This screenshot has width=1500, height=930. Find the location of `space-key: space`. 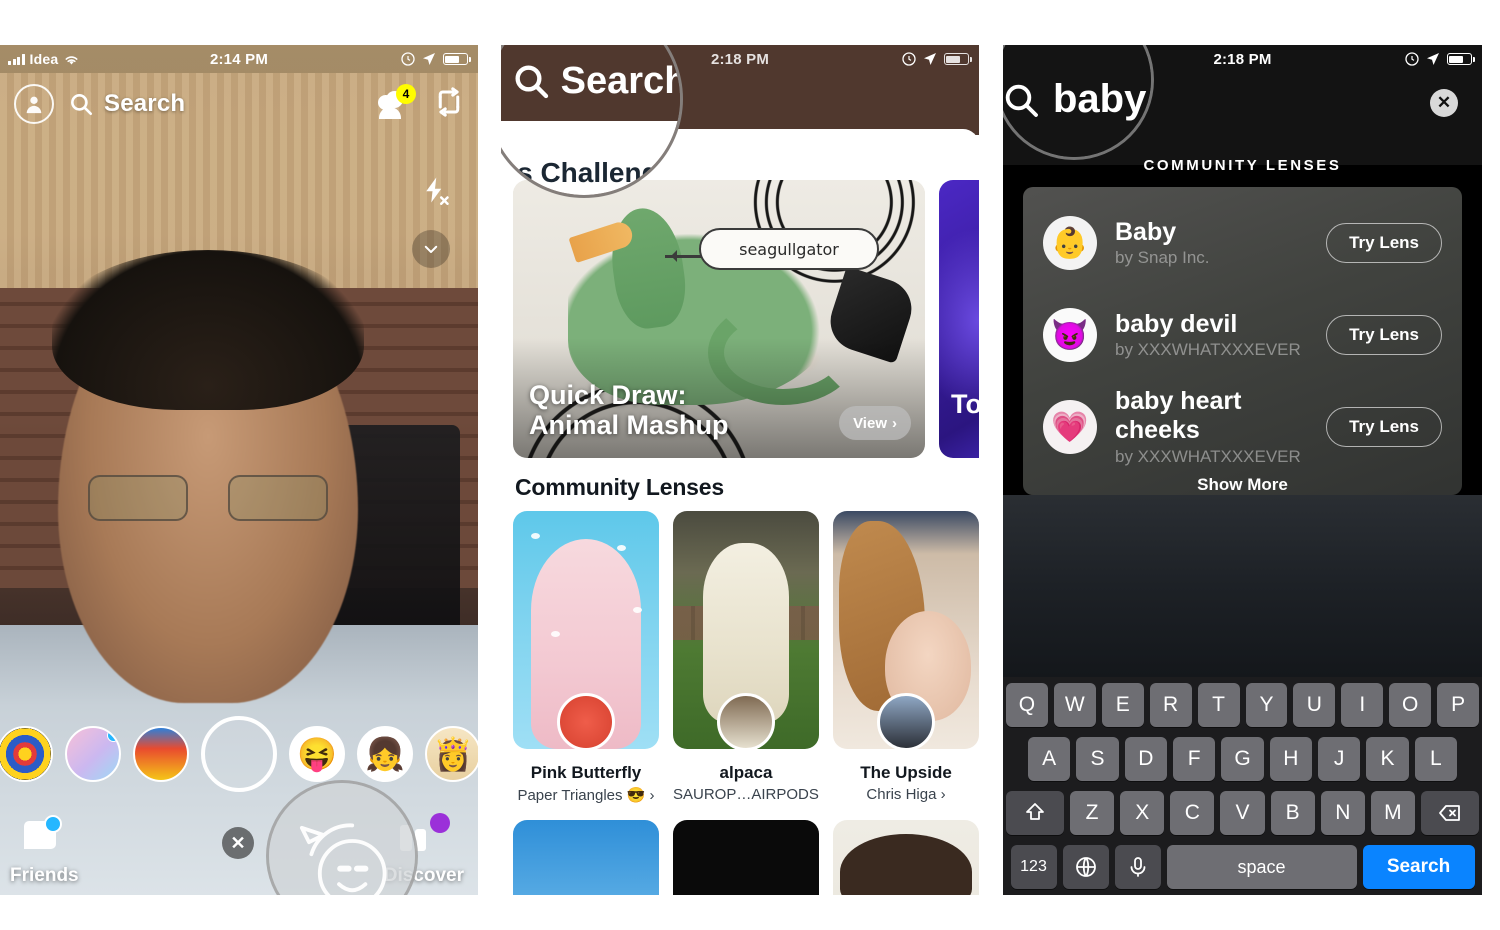

space-key: space is located at coordinates (1261, 867).